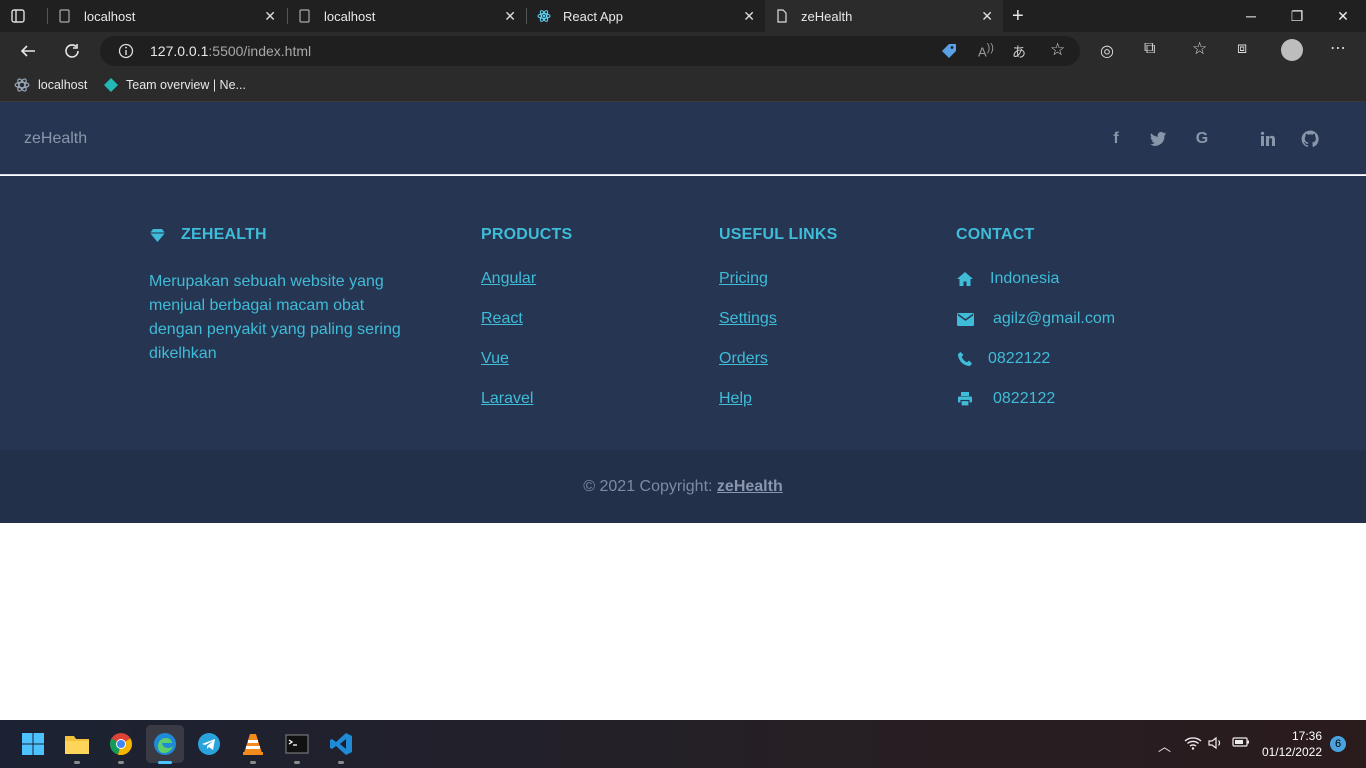  What do you see at coordinates (1116, 139) in the screenshot?
I see `facebook-icon: f` at bounding box center [1116, 139].